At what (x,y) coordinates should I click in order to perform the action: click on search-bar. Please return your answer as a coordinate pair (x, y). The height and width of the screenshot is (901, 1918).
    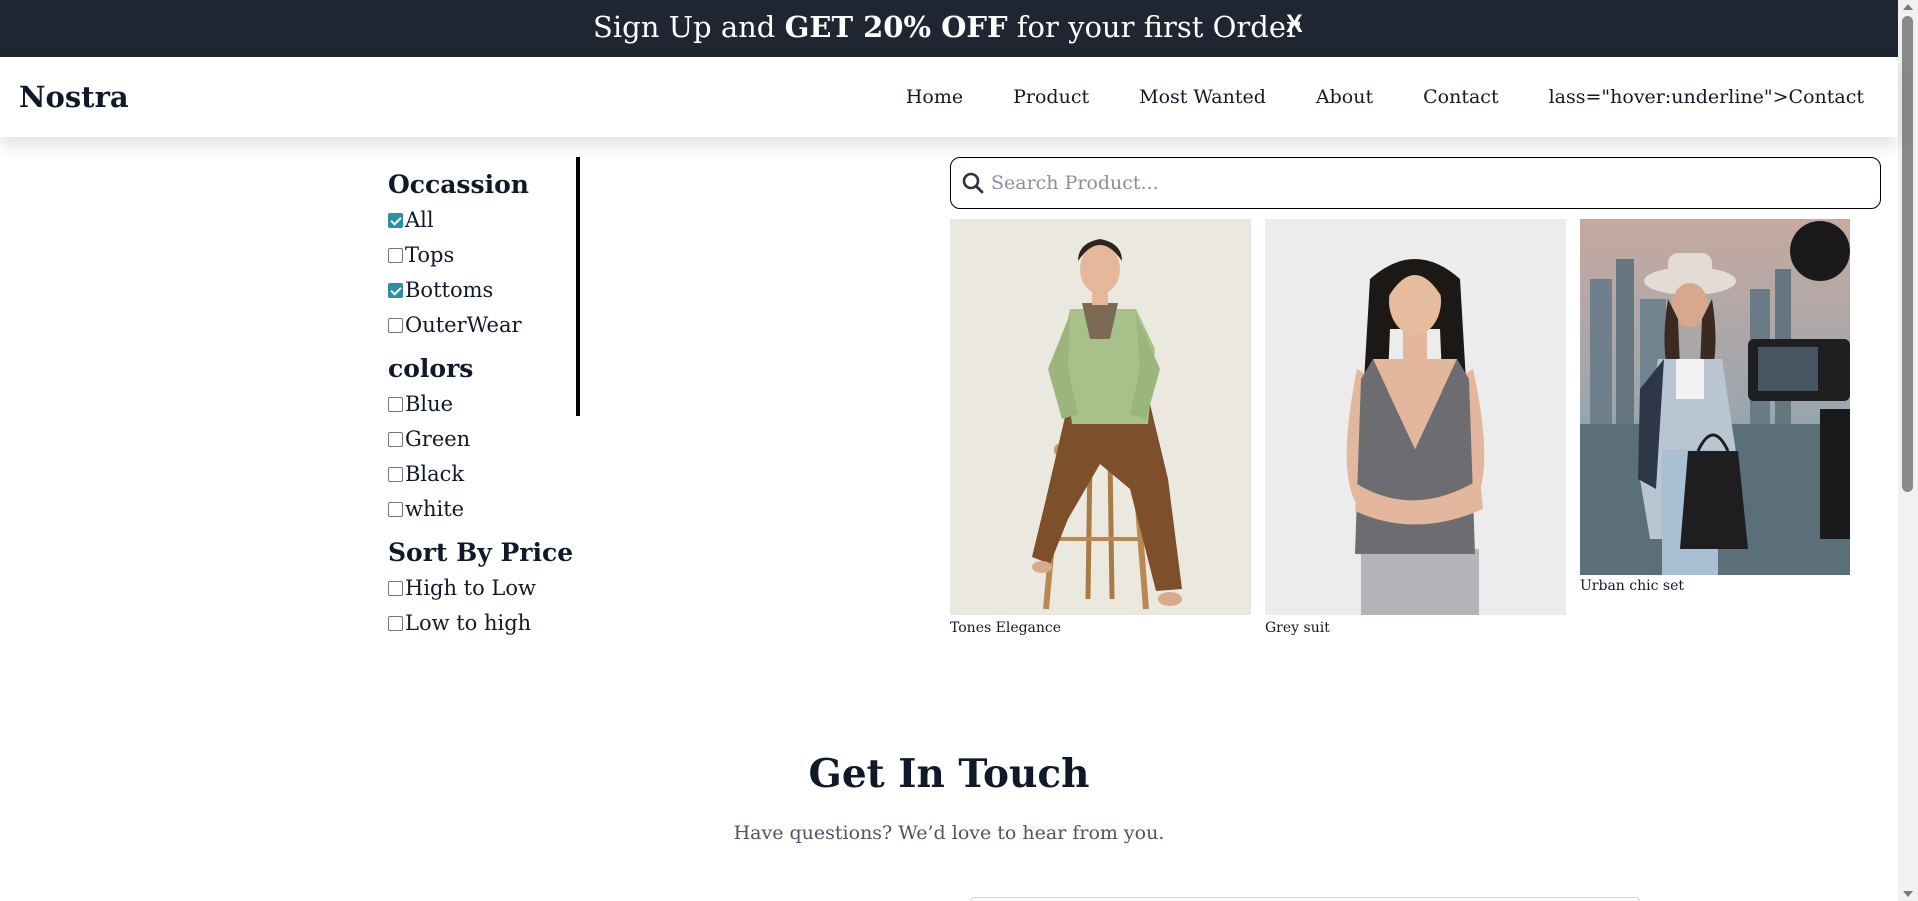
    Looking at the image, I should click on (1415, 183).